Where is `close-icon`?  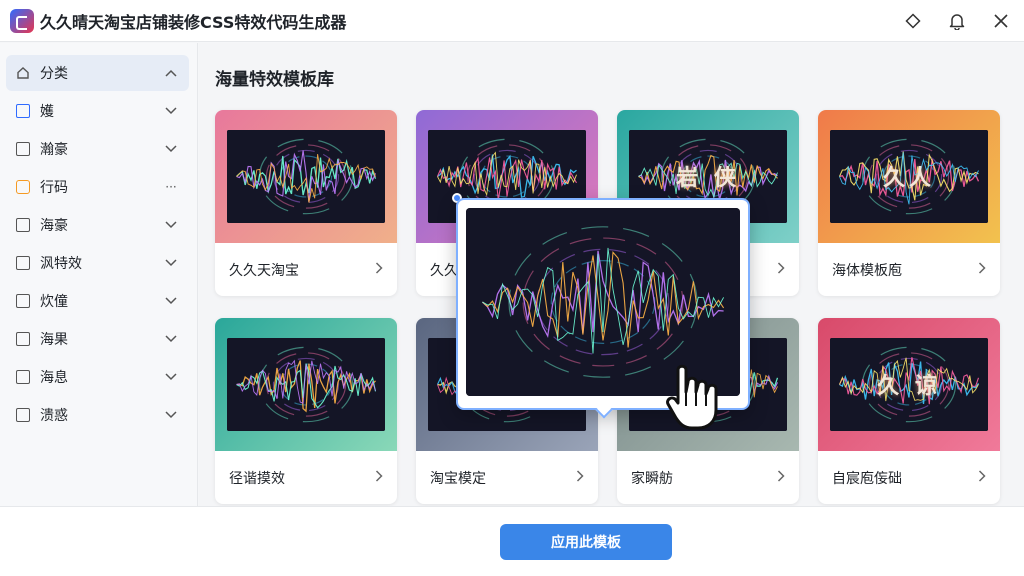
close-icon is located at coordinates (1001, 21).